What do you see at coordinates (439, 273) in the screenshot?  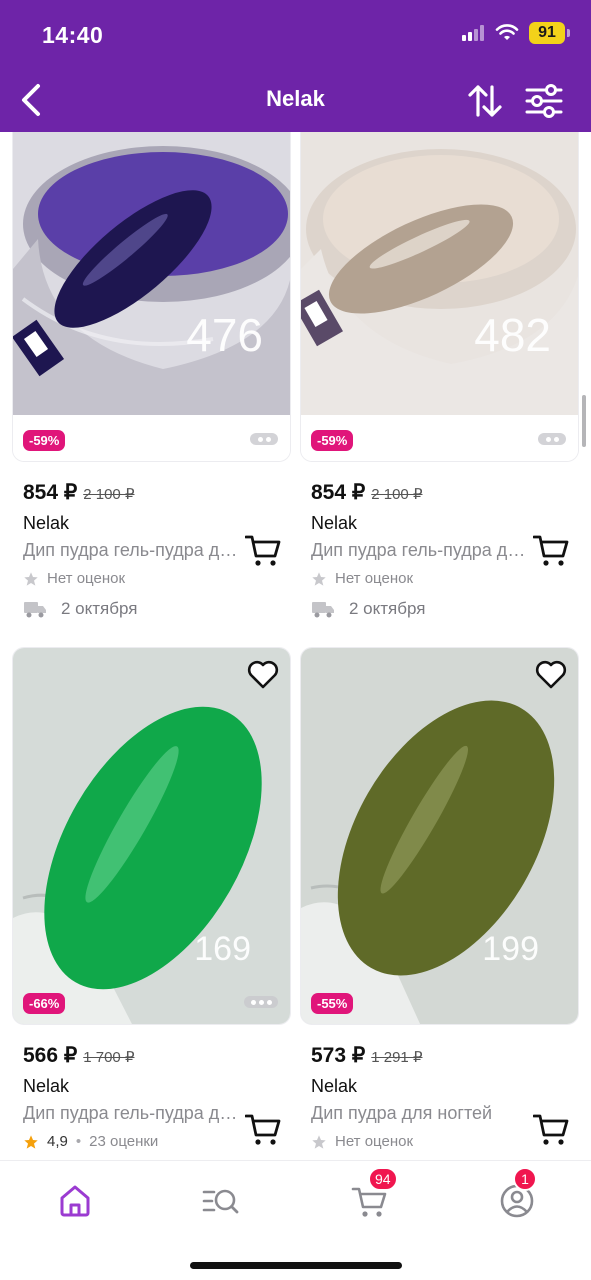 I see `product-image: 482` at bounding box center [439, 273].